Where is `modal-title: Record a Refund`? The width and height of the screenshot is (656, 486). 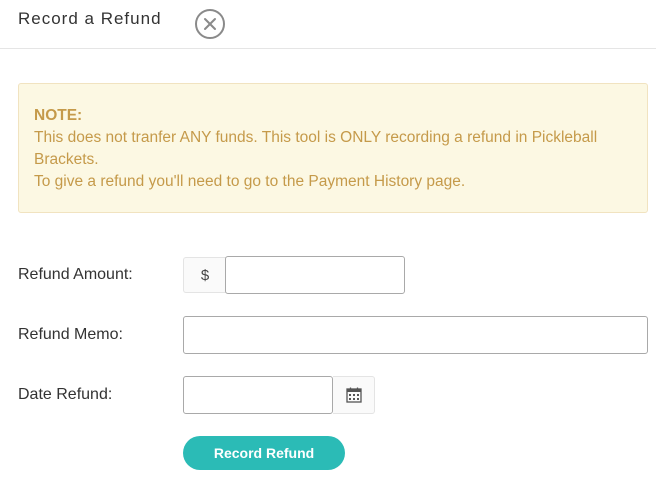 modal-title: Record a Refund is located at coordinates (90, 18).